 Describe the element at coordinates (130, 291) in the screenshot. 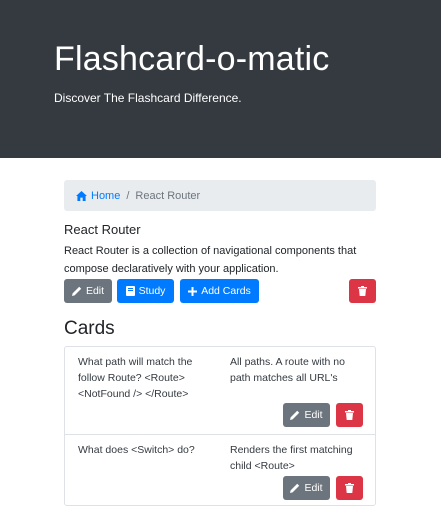

I see `book-icon` at that location.